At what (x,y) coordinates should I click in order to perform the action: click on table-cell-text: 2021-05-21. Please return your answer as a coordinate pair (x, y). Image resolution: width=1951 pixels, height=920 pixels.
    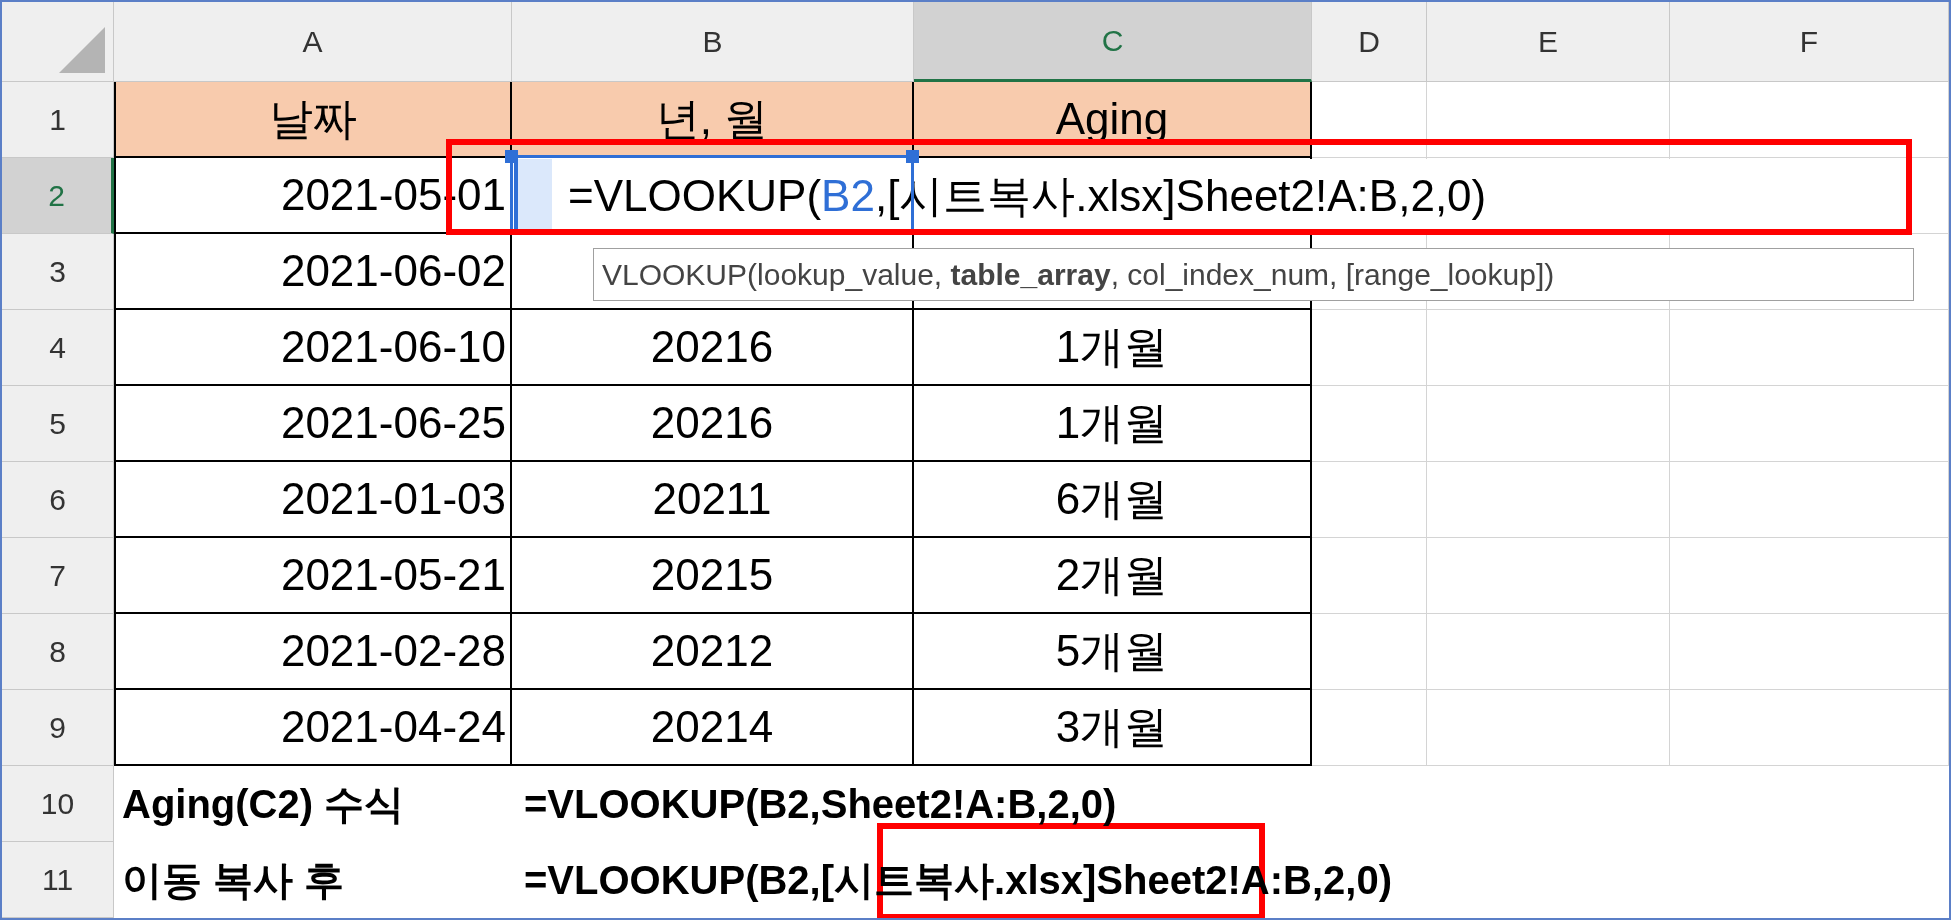
    Looking at the image, I should click on (393, 575).